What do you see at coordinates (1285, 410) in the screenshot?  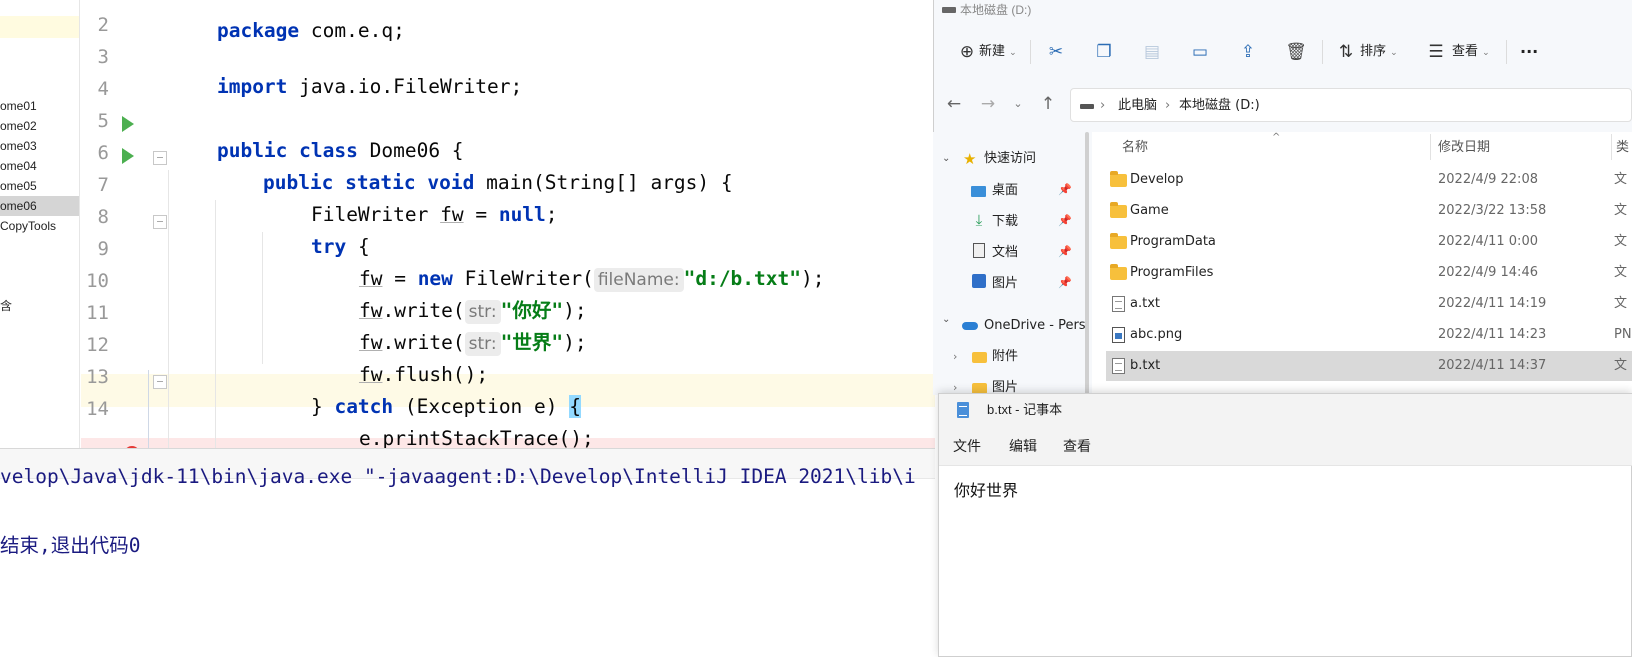 I see `notepad-titlebar: b.txt - 记事本` at bounding box center [1285, 410].